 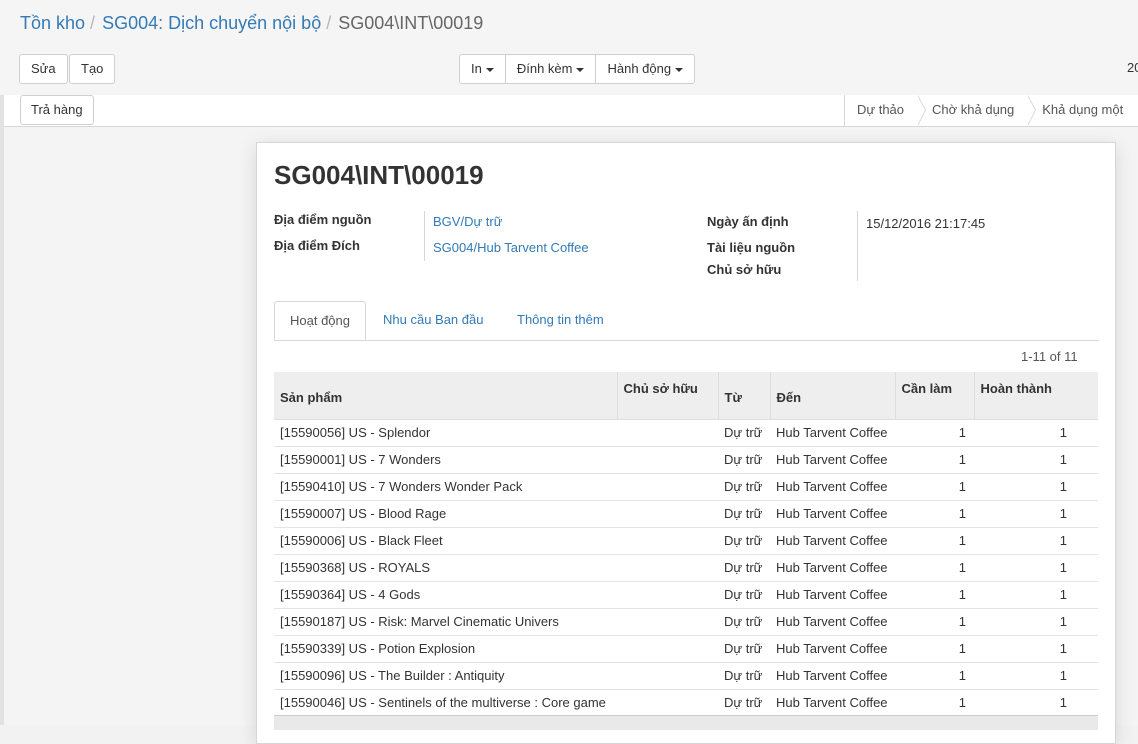 What do you see at coordinates (832, 396) in the screenshot?
I see `column-header-to: Đến` at bounding box center [832, 396].